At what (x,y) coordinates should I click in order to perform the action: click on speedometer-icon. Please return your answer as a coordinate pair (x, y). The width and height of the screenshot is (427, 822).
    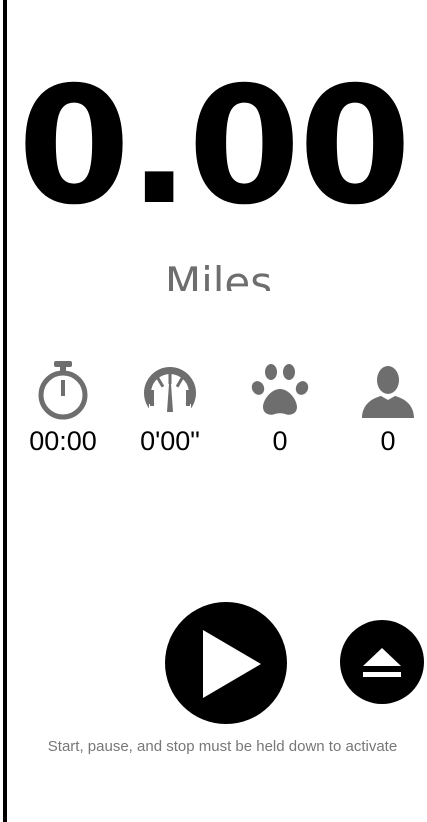
    Looking at the image, I should click on (170, 391).